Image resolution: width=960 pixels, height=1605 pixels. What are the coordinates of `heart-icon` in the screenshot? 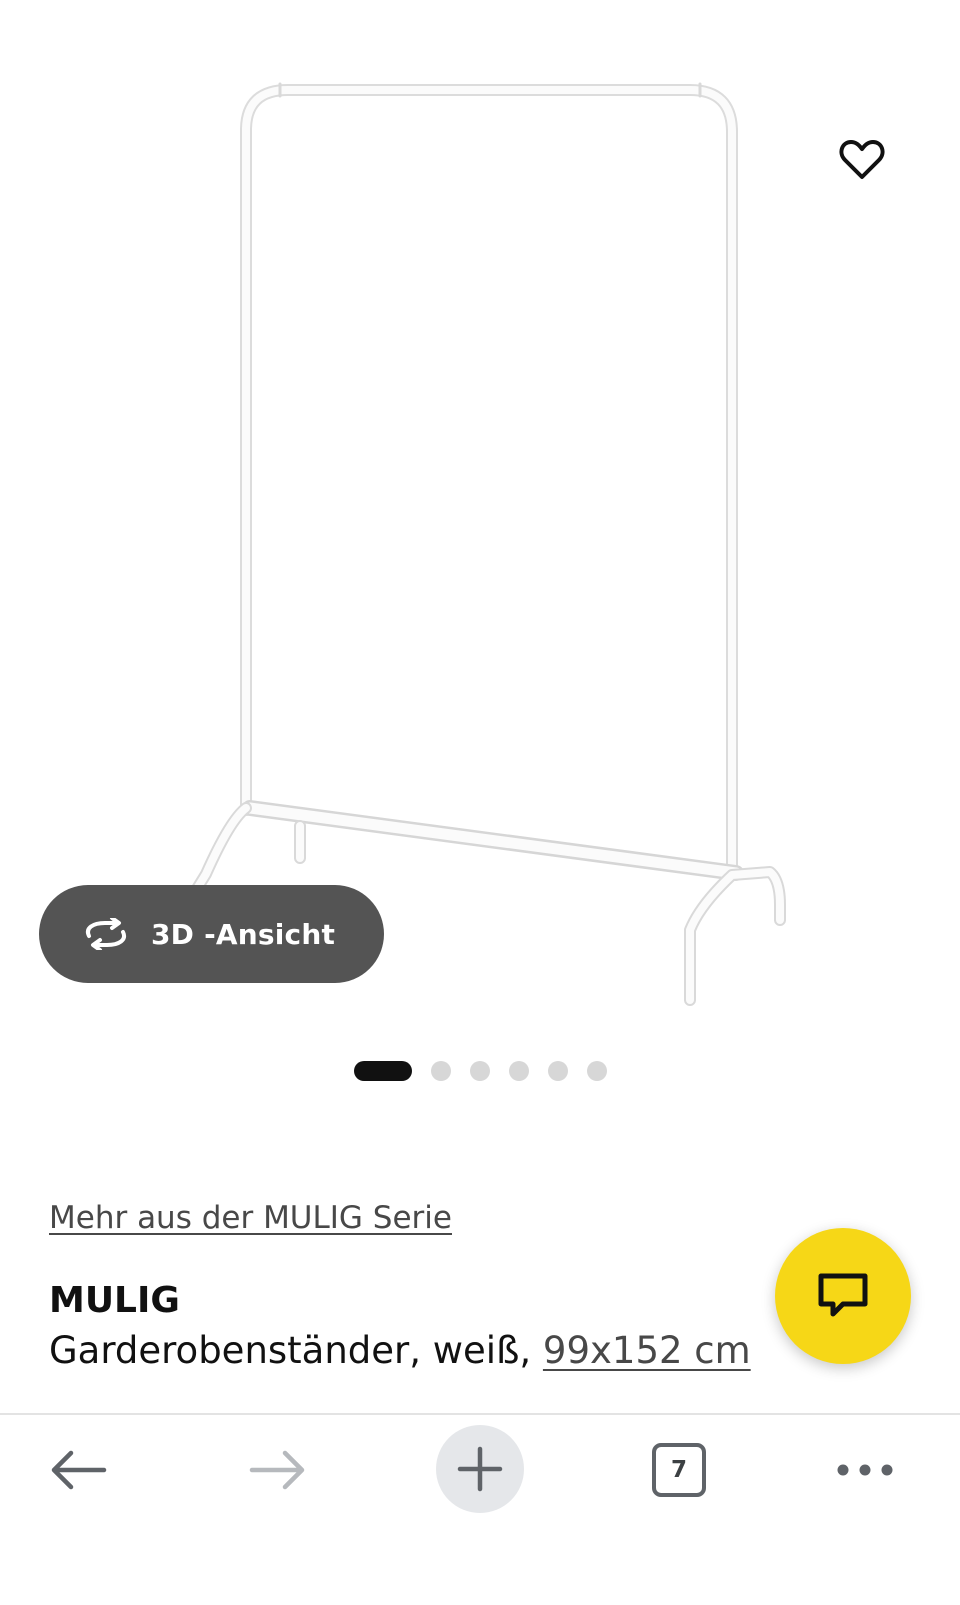 It's located at (862, 159).